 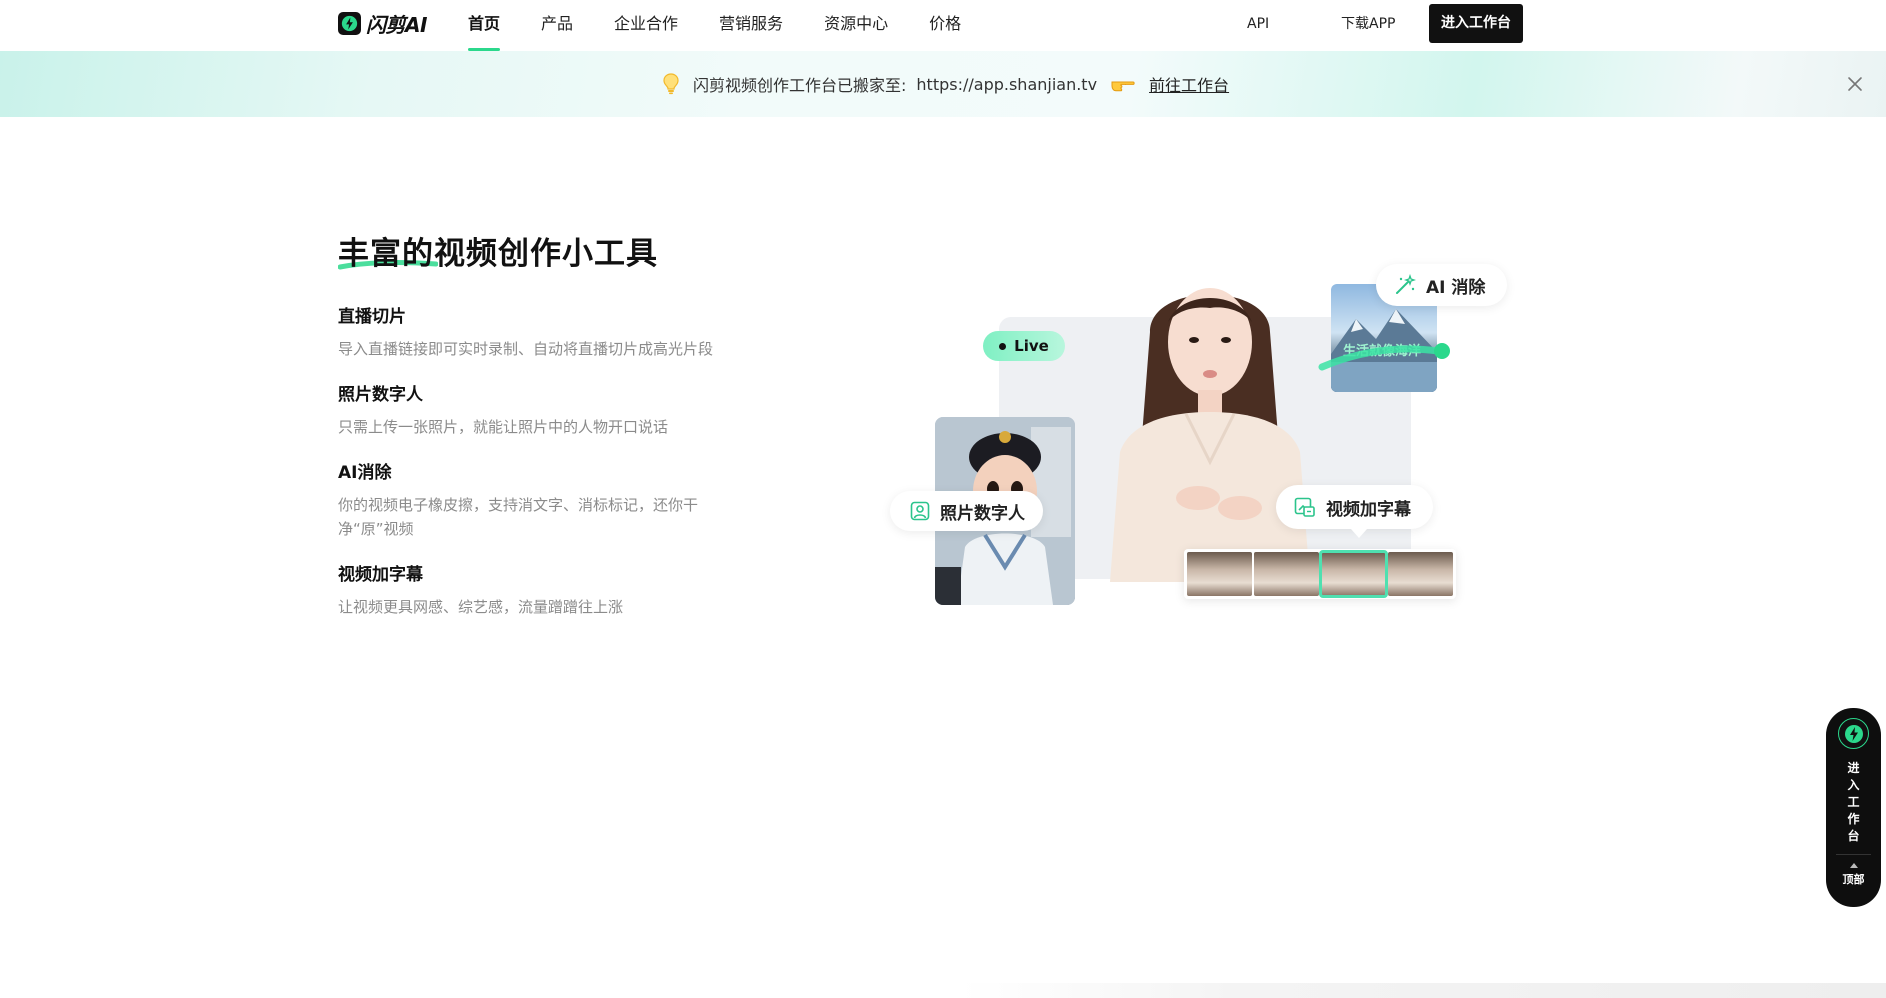 I want to click on feature-desc: 只需上传一张照片，就能让照片中的人物开口说话, so click(x=503, y=427).